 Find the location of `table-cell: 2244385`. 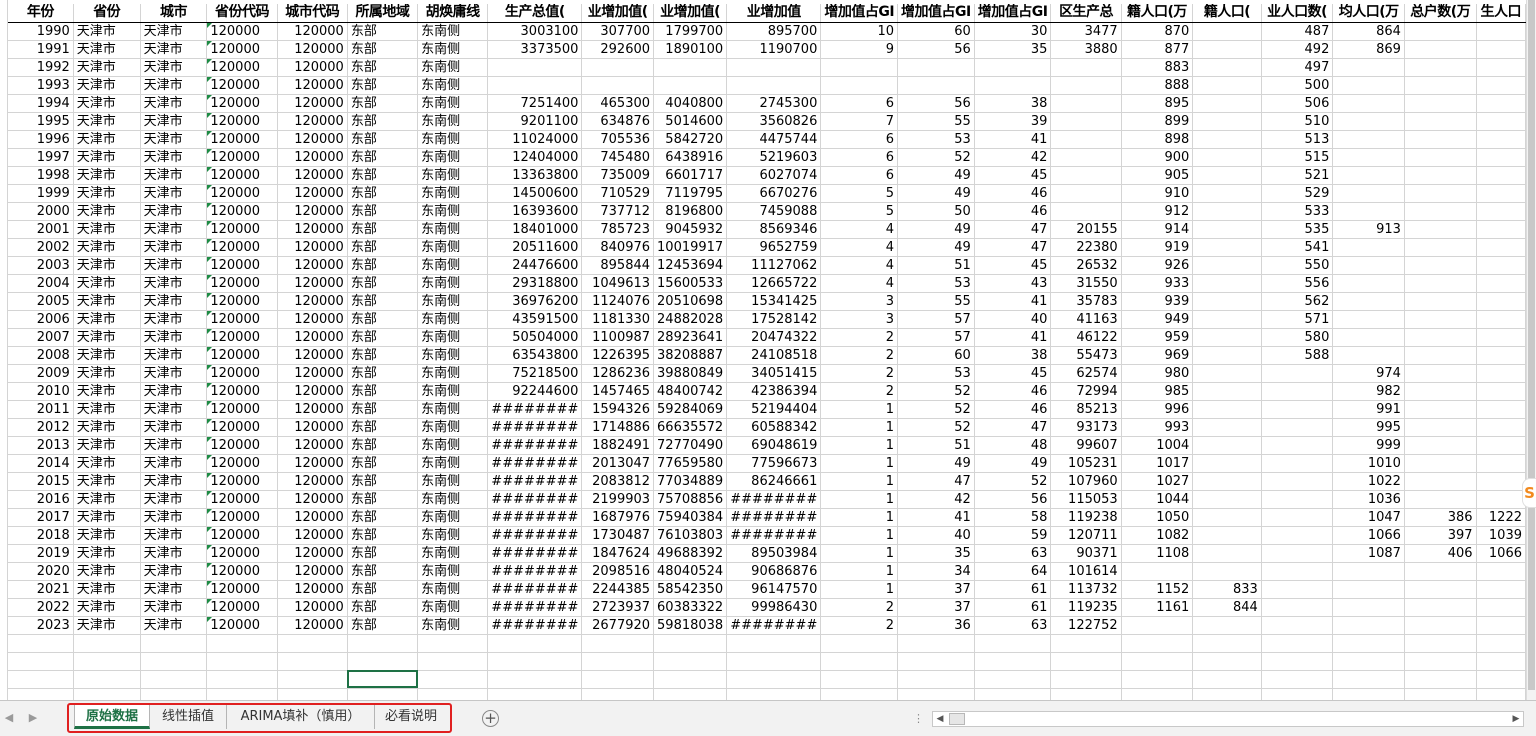

table-cell: 2244385 is located at coordinates (618, 589).